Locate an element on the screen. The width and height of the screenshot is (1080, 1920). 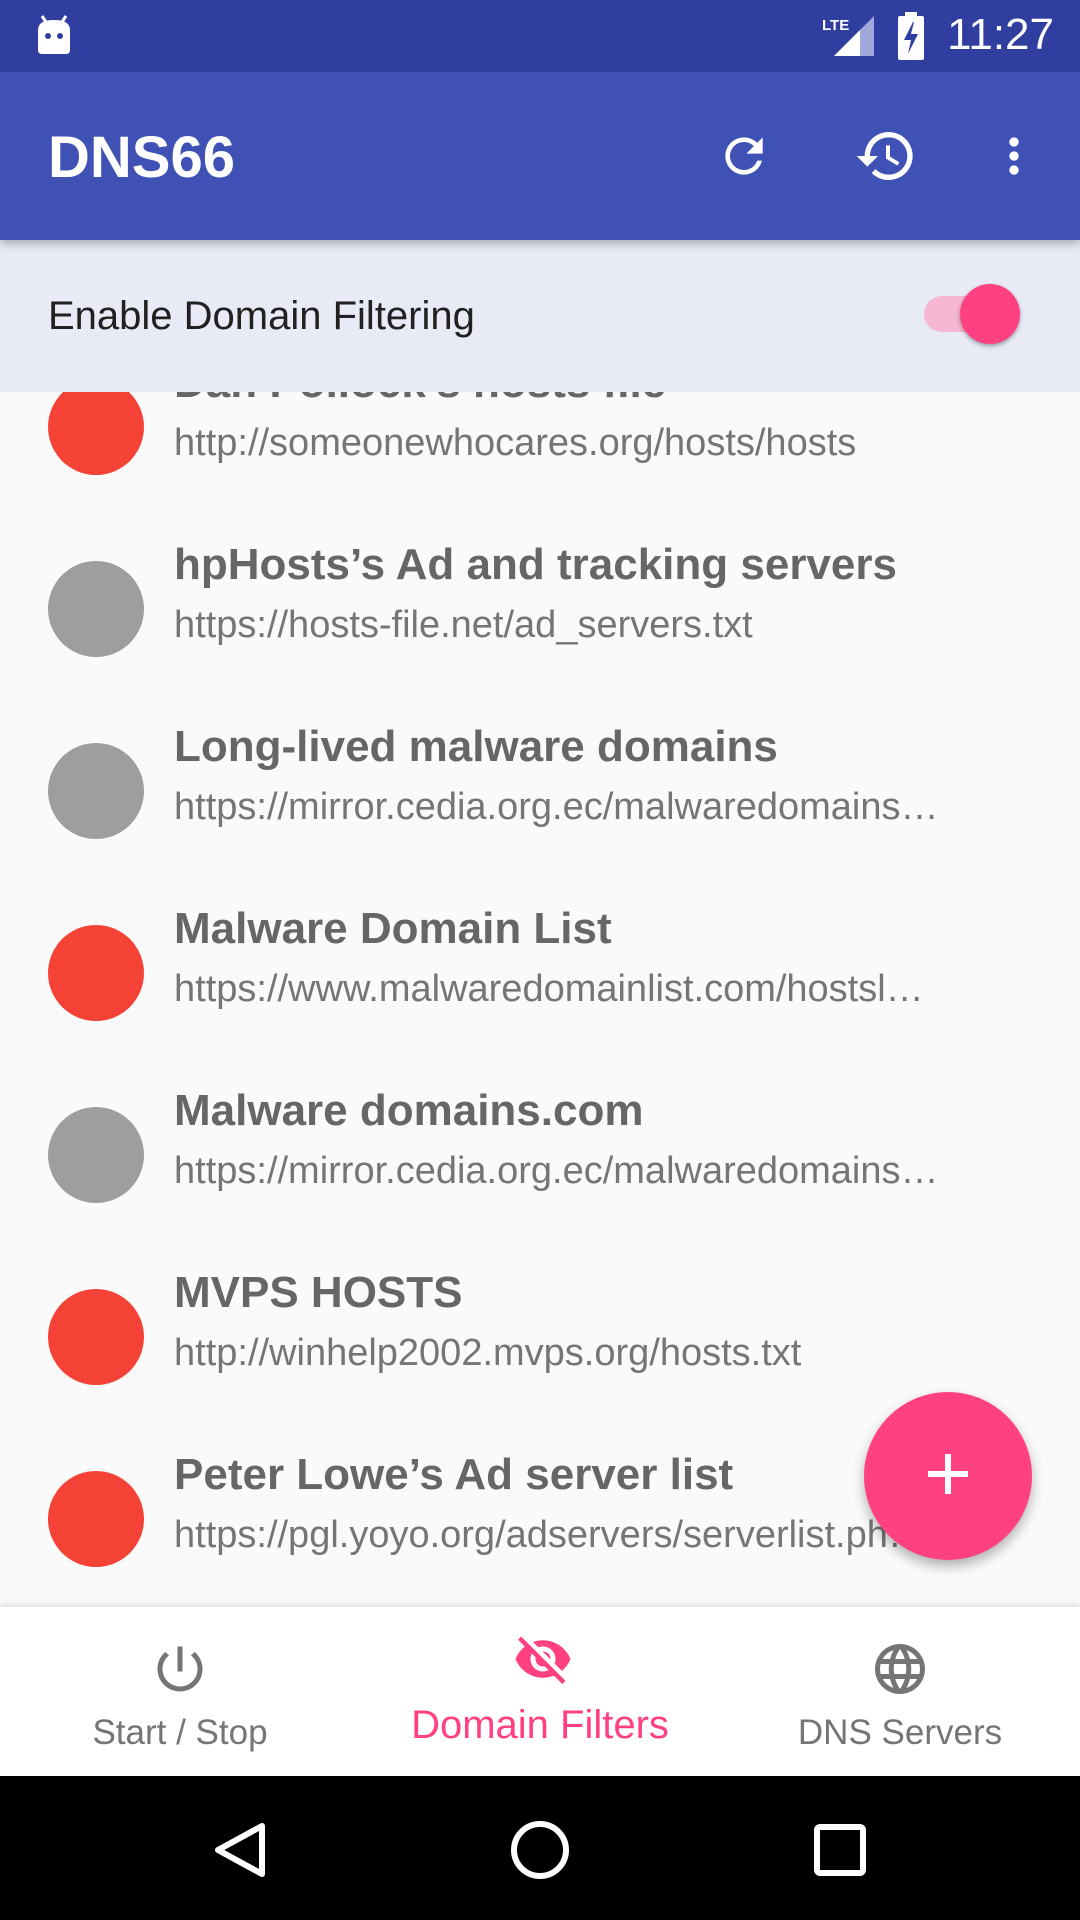
nav-domain-filters: Domain Filters is located at coordinates (540, 1691).